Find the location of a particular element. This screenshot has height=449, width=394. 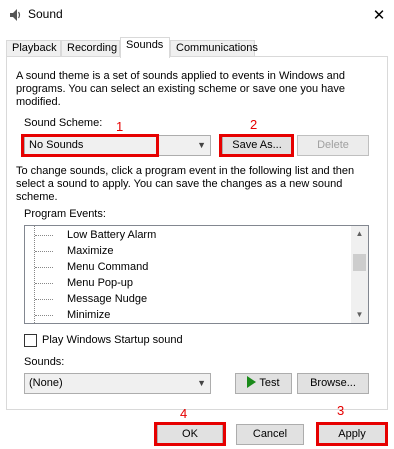

sounds-label: Sounds: is located at coordinates (44, 362).